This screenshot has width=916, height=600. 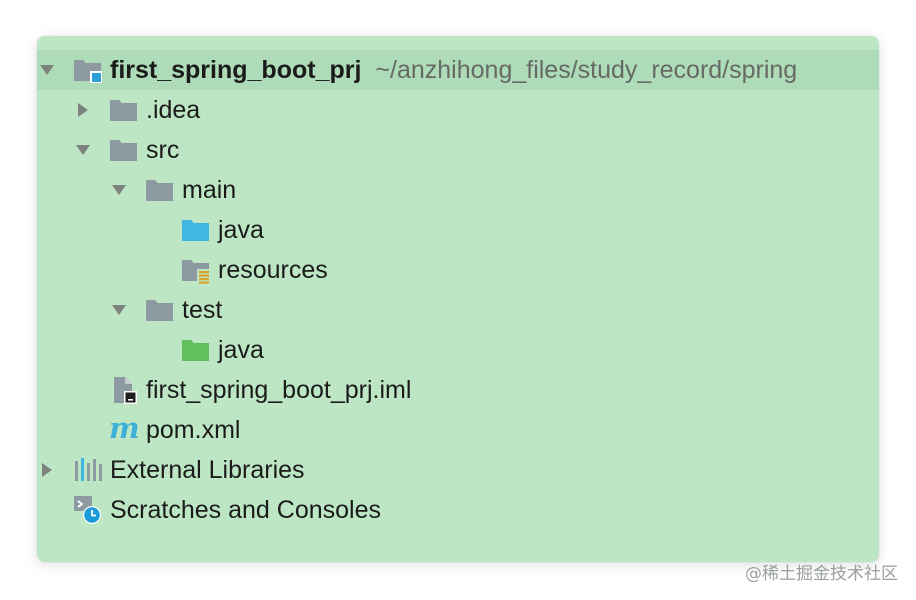 What do you see at coordinates (458, 390) in the screenshot?
I see `tree-row-iml-file: first_spring_boot_prj.iml` at bounding box center [458, 390].